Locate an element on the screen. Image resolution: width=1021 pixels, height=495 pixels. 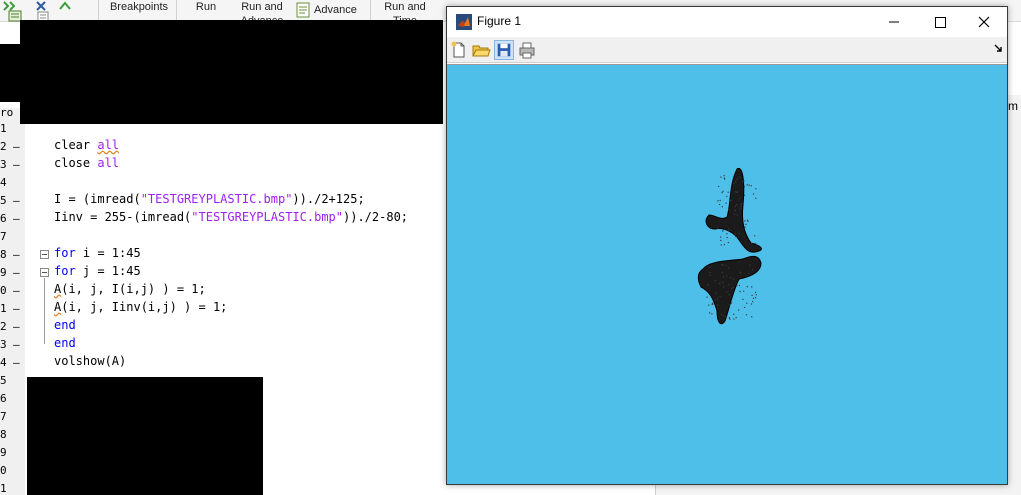
dock-arrow-icon is located at coordinates (998, 48).